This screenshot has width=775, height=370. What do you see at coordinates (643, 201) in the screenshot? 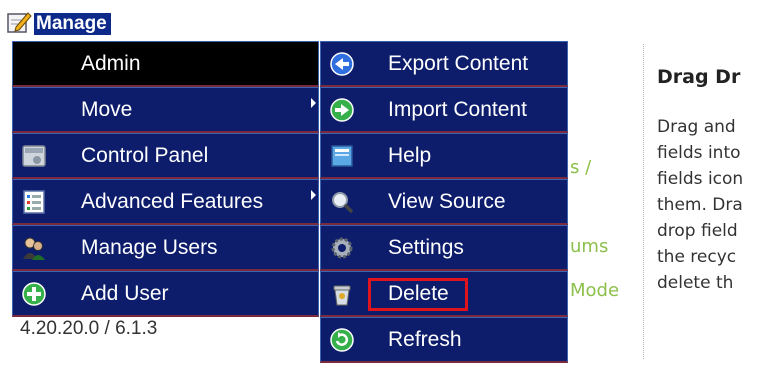
I see `column-divider` at bounding box center [643, 201].